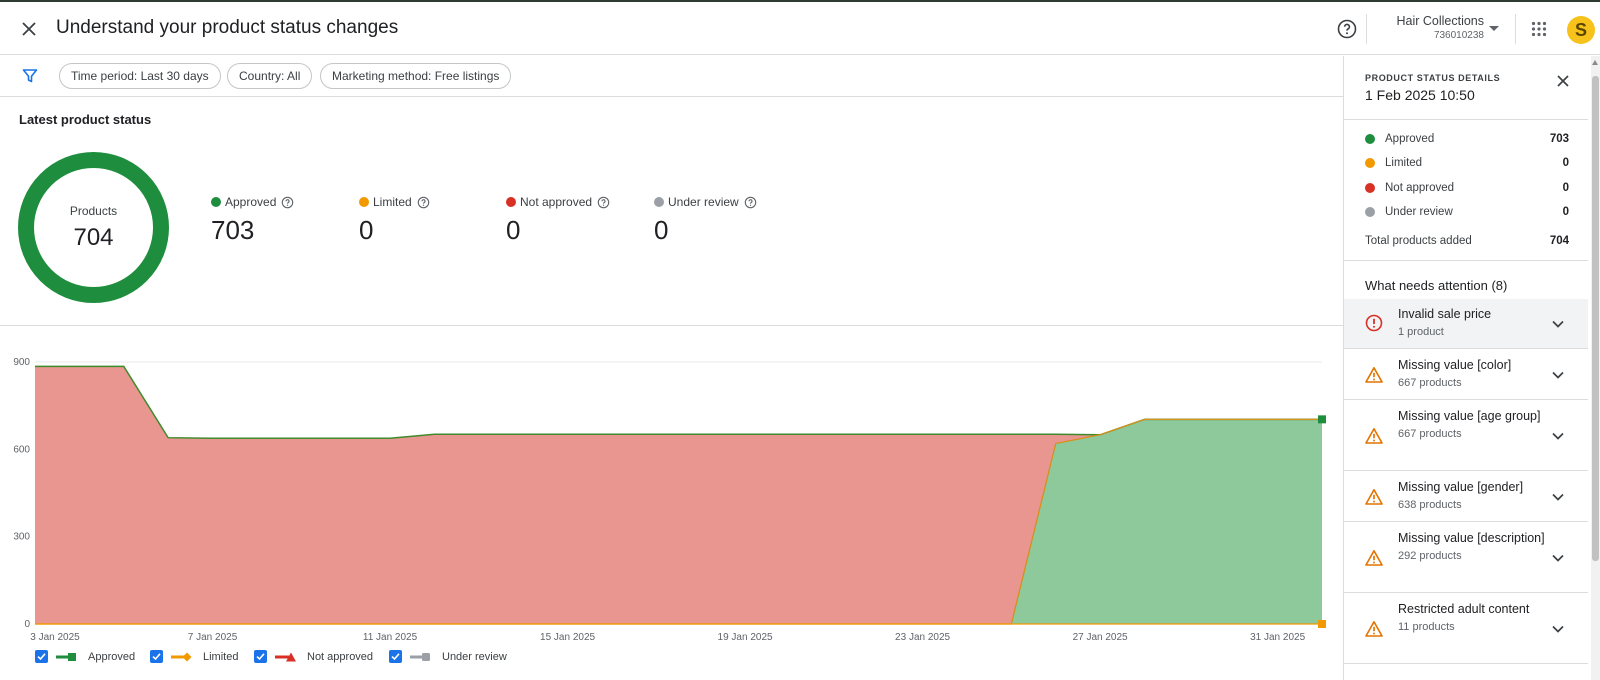 The image size is (1600, 680). I want to click on issue-missing-gender: Missing value [gender] 638 products, so click(1466, 497).